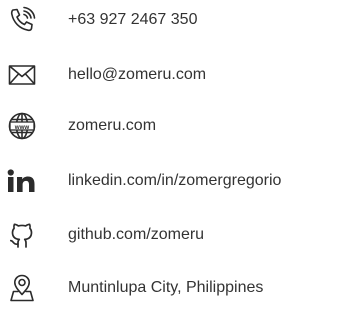 The width and height of the screenshot is (362, 327). What do you see at coordinates (112, 125) in the screenshot?
I see `website-link: zomeru.com` at bounding box center [112, 125].